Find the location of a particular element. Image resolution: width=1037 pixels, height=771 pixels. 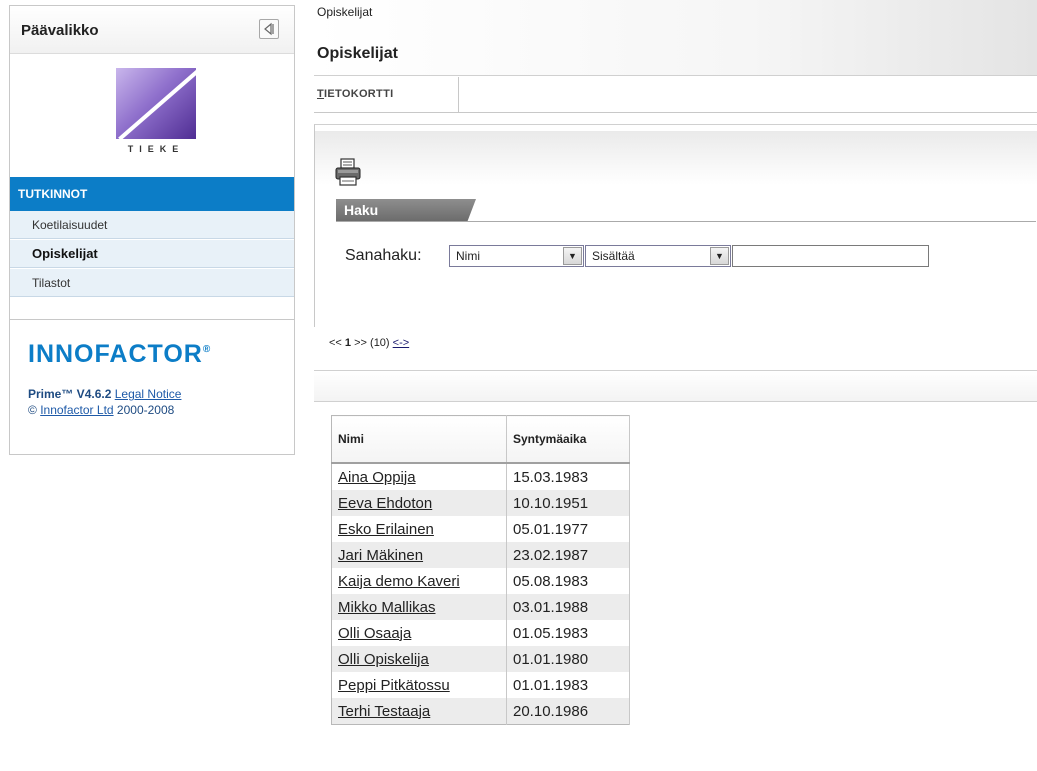

student-name-link: Olli Opiskelija is located at coordinates (383, 659).